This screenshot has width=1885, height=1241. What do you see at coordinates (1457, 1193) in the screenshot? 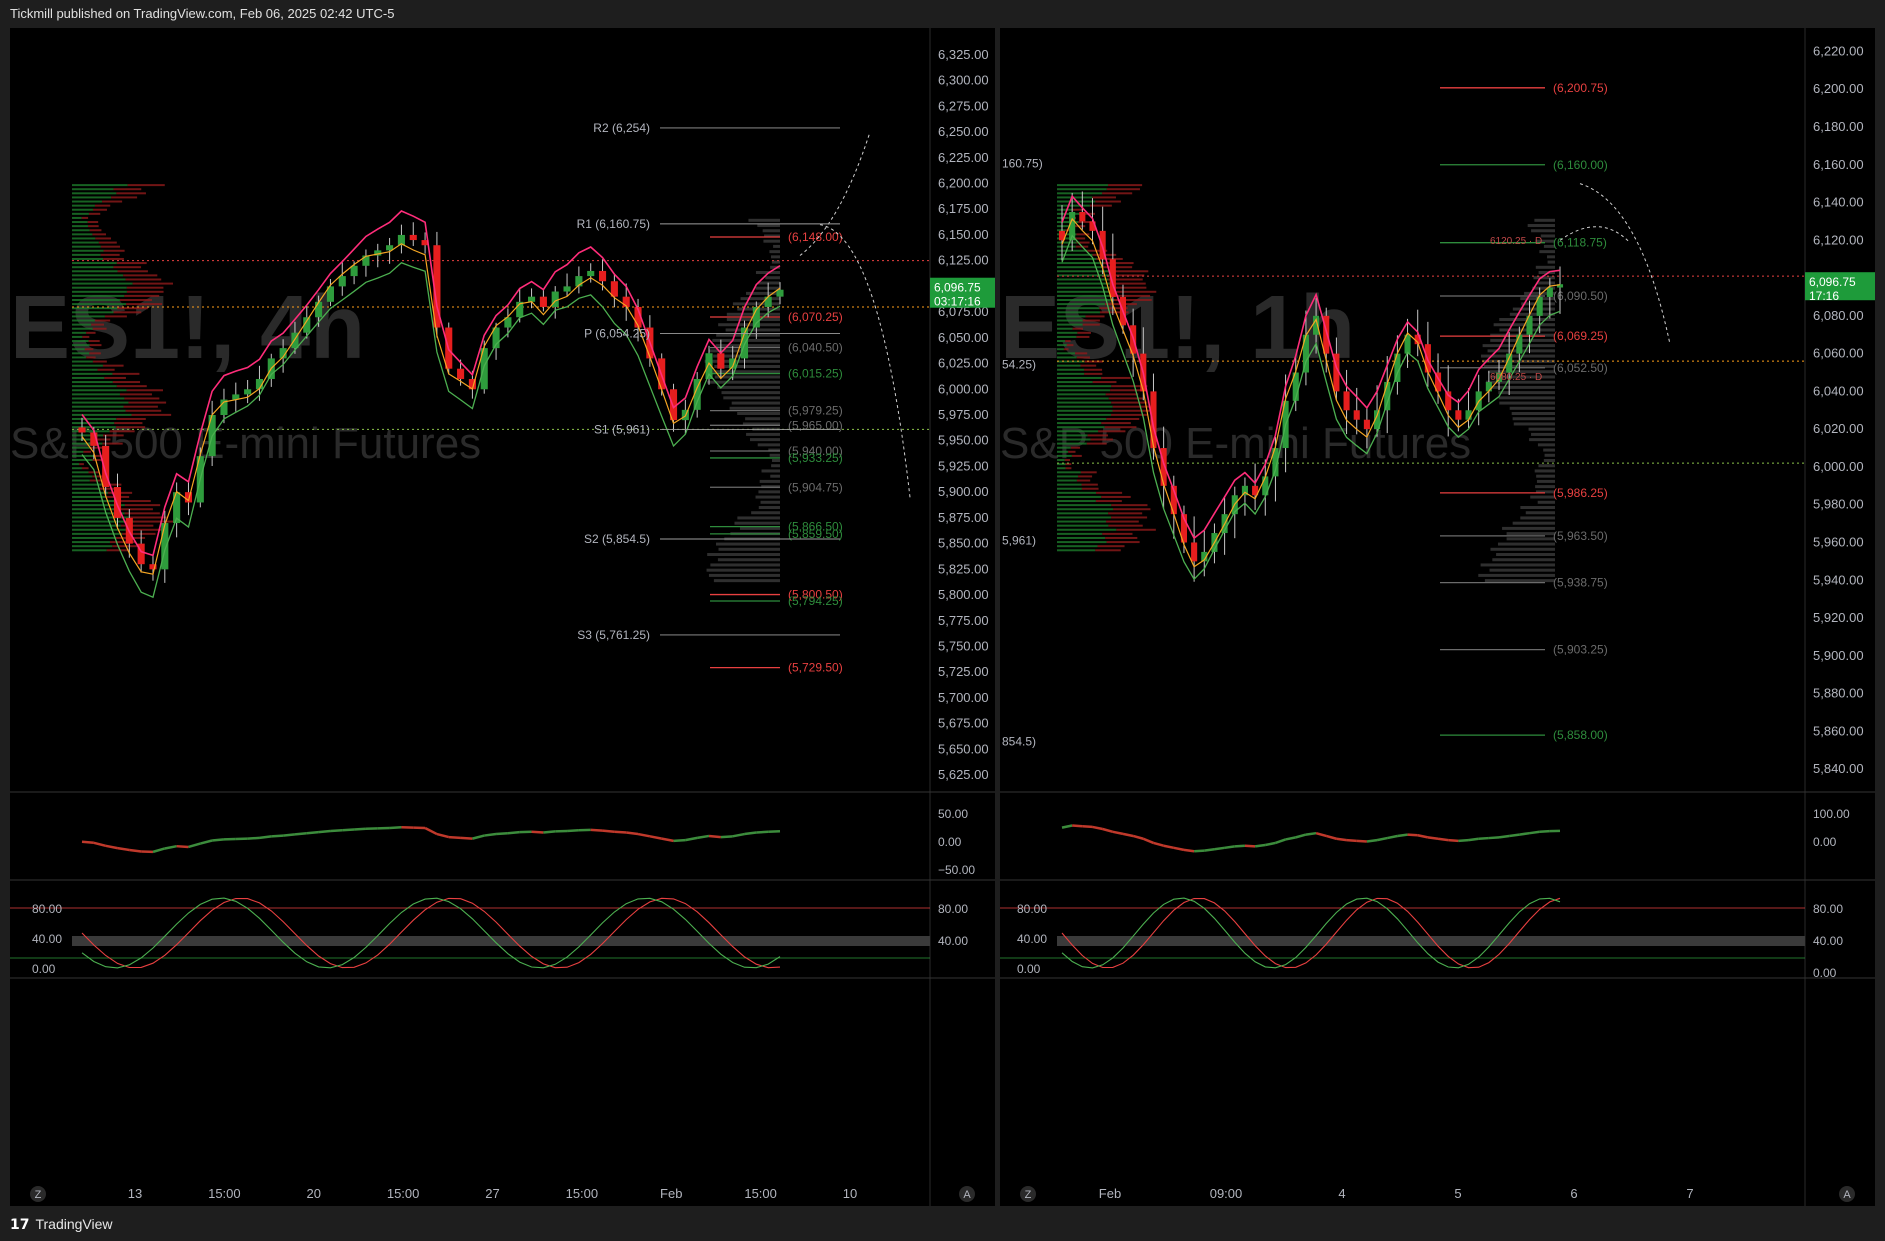
I see `time-axis-label: 5` at bounding box center [1457, 1193].